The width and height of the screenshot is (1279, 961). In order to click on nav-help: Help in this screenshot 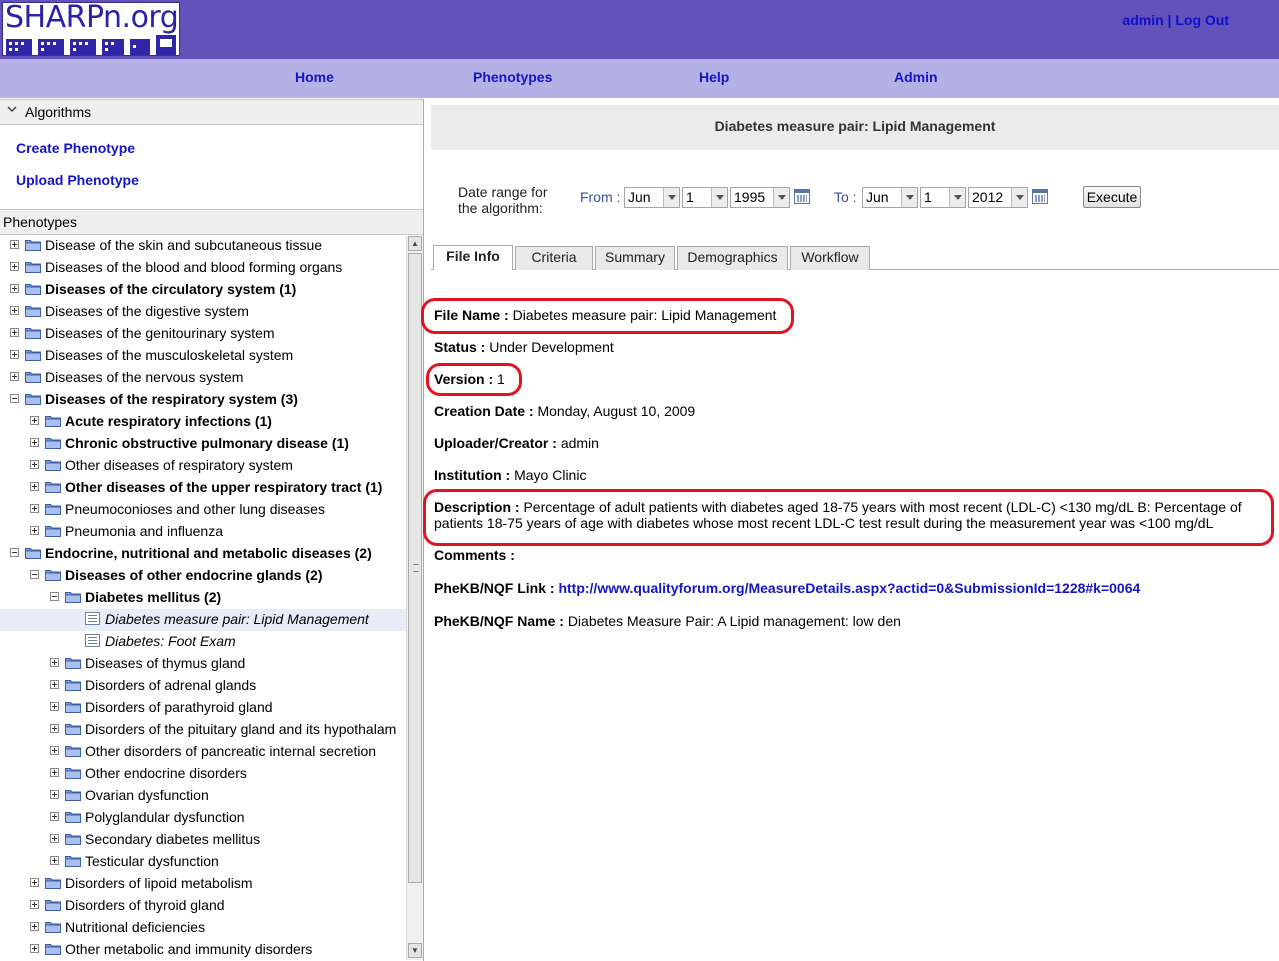, I will do `click(714, 77)`.